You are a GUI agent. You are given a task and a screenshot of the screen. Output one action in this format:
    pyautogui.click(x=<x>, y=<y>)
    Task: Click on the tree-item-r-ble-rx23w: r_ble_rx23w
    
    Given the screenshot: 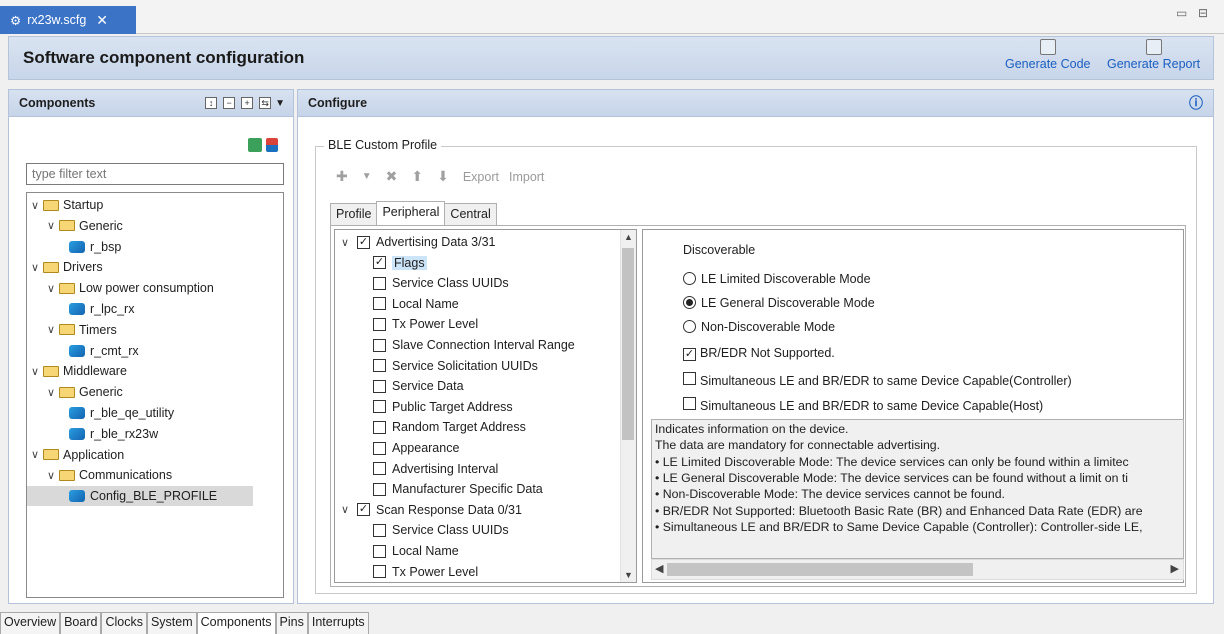 What is the action you would take?
    pyautogui.click(x=110, y=434)
    